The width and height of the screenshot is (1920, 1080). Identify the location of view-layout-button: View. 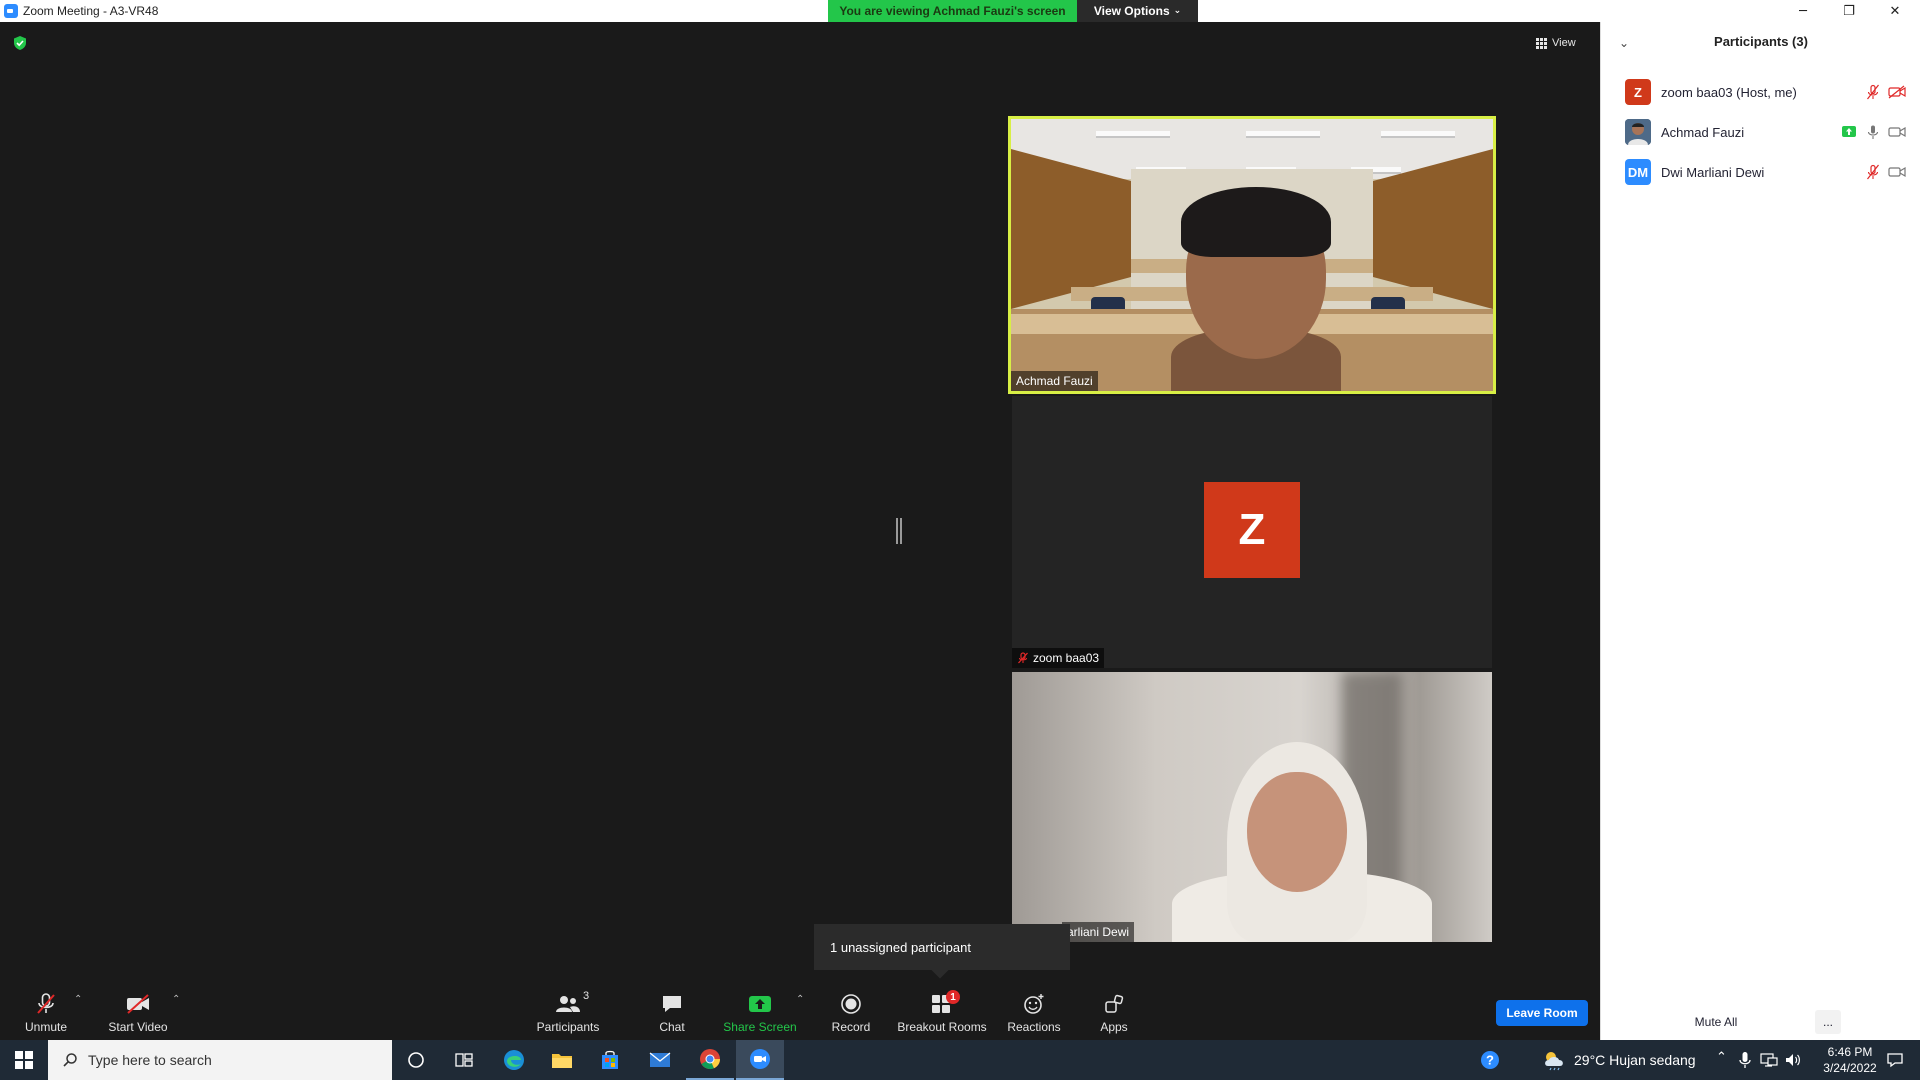
(1564, 43).